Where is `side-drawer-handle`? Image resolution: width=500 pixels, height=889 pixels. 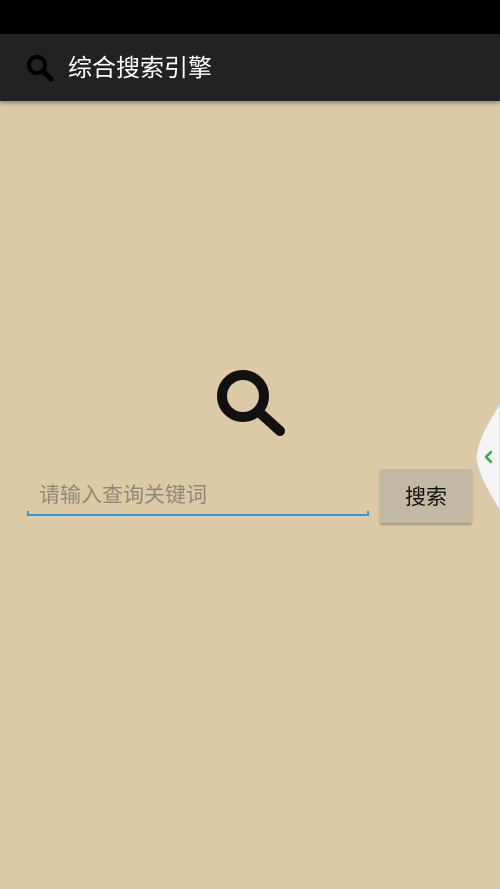
side-drawer-handle is located at coordinates (487, 457).